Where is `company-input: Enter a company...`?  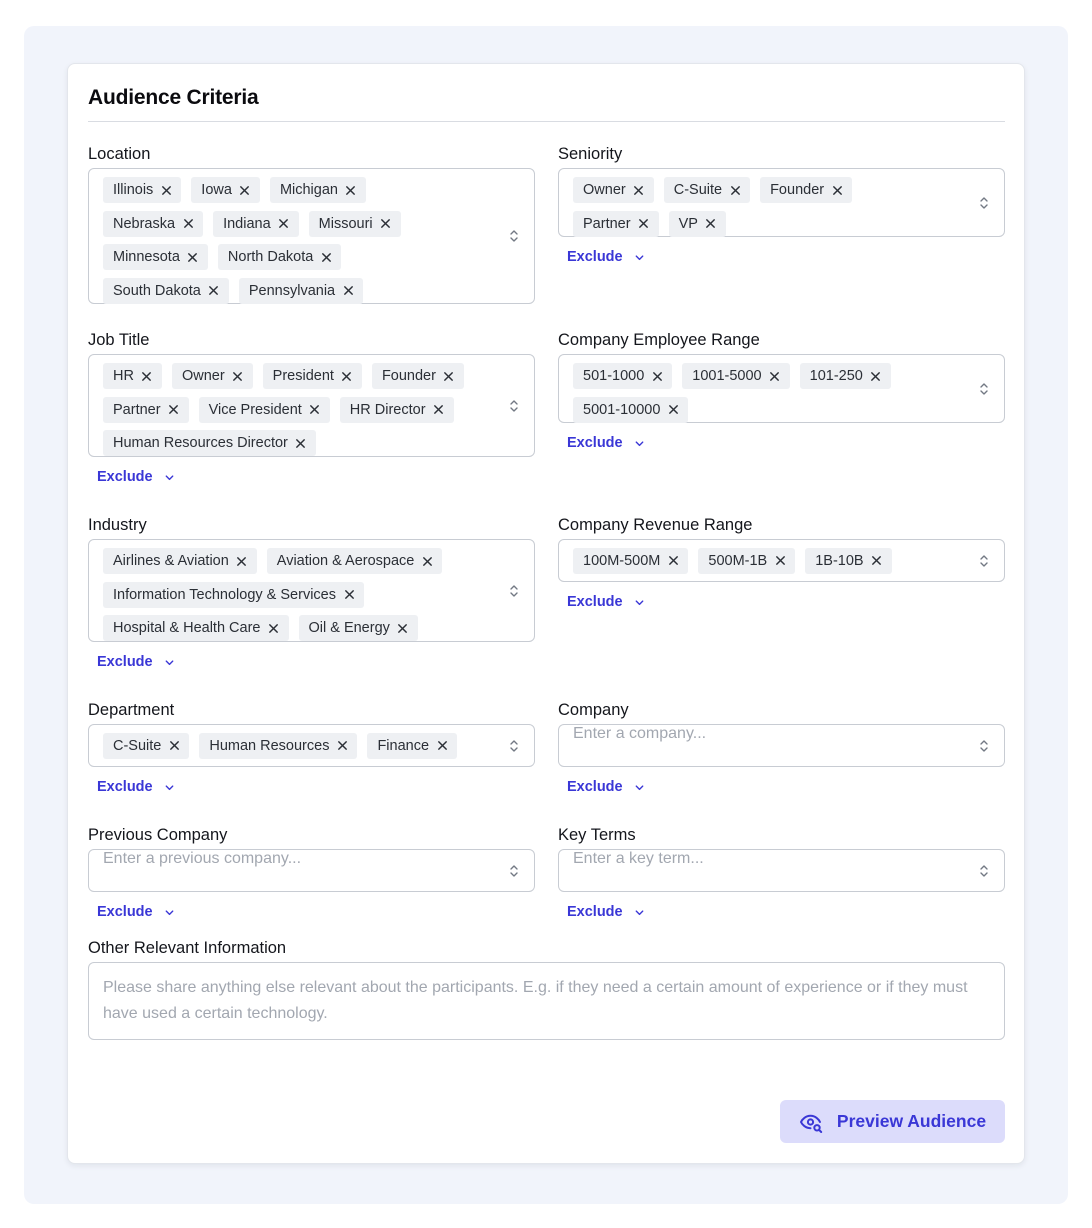 company-input: Enter a company... is located at coordinates (781, 745).